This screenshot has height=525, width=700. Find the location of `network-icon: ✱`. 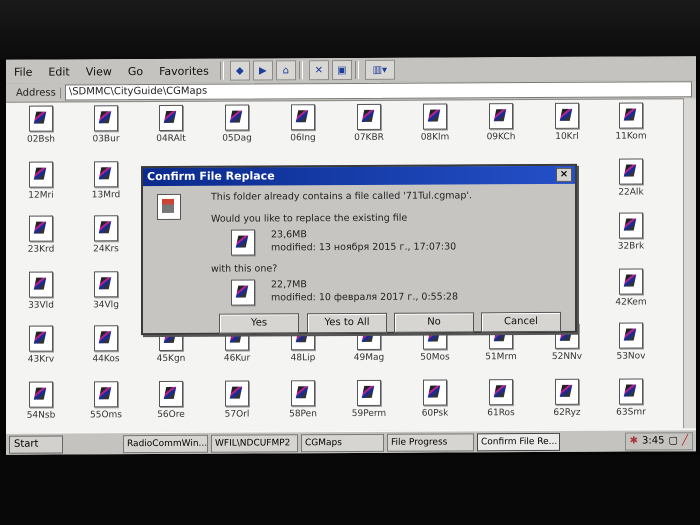

network-icon: ✱ is located at coordinates (634, 441).